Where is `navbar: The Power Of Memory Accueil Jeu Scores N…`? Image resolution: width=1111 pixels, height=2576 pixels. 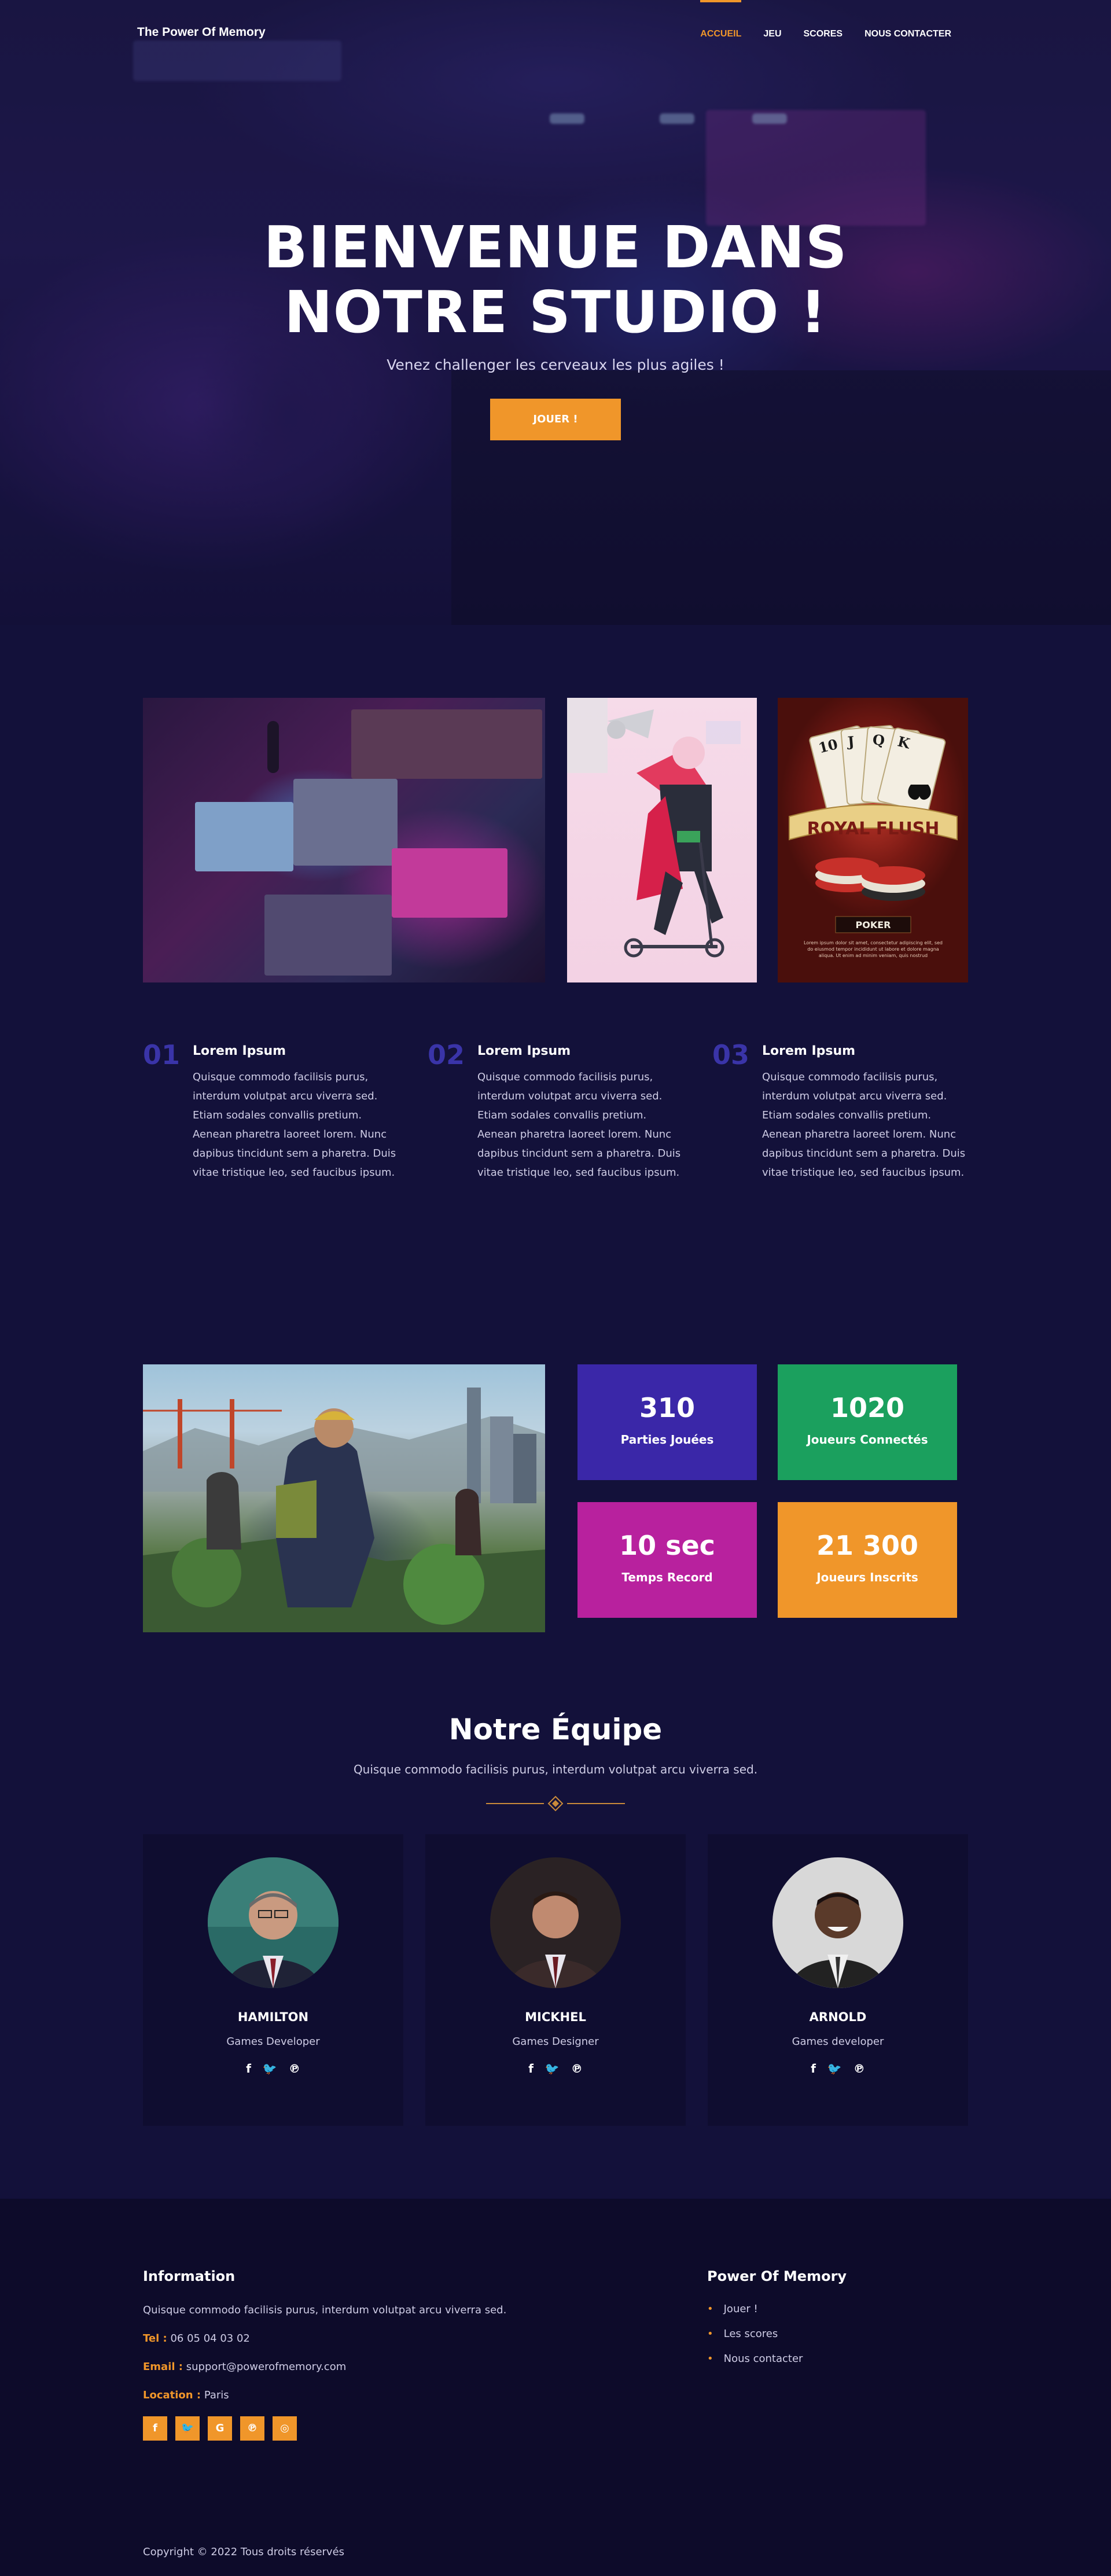
navbar: The Power Of Memory Accueil Jeu Scores N… is located at coordinates (555, 34).